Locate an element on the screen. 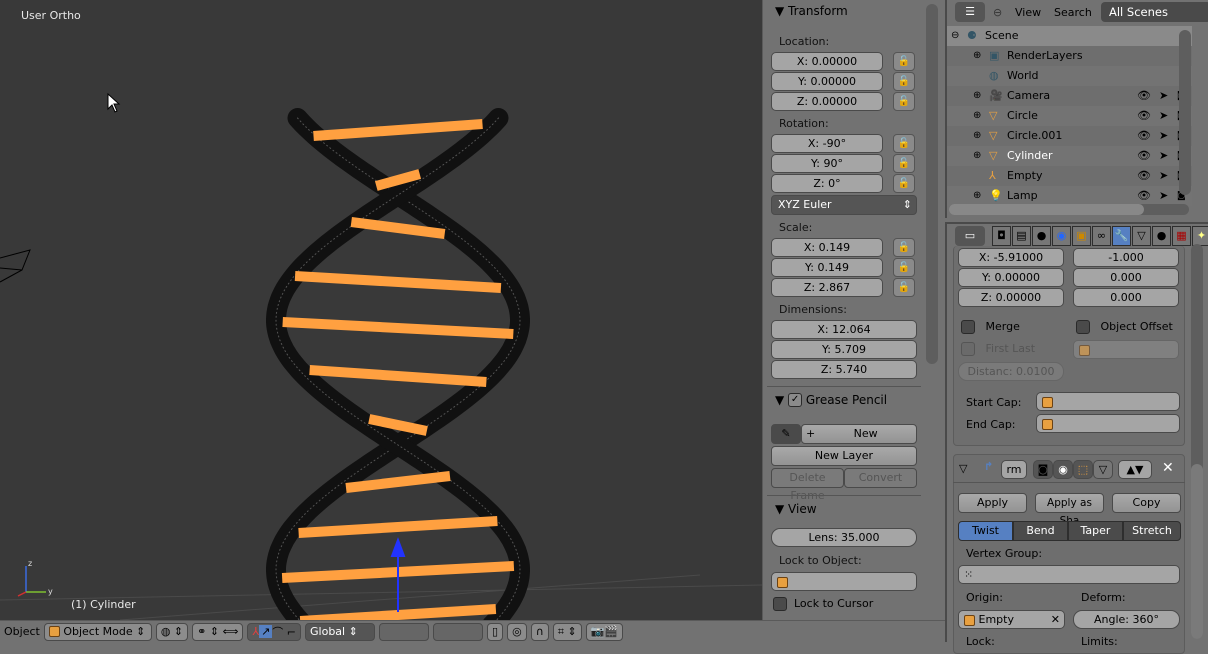 The width and height of the screenshot is (1208, 654). grease-pencil-checkbox: ✓ is located at coordinates (795, 400).